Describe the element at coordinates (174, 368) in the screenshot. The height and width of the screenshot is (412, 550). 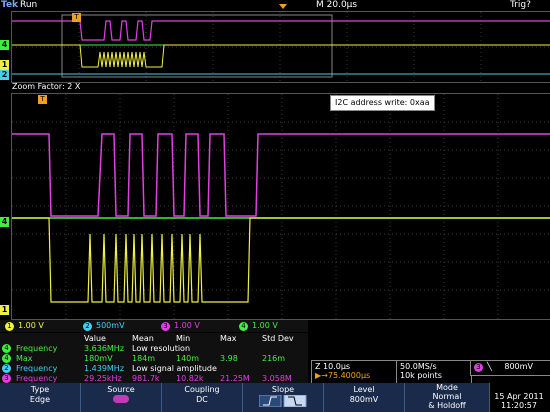
I see `measurement-note: Low signal amplitude` at that location.